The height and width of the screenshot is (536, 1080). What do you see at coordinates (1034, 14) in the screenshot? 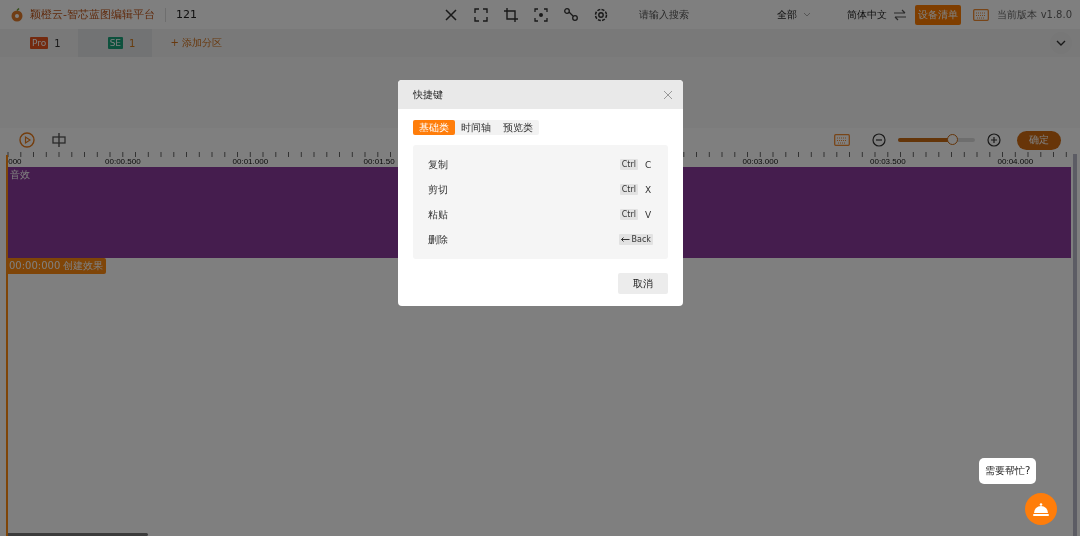
I see `version-label: 当前版本 v1.8.0` at bounding box center [1034, 14].